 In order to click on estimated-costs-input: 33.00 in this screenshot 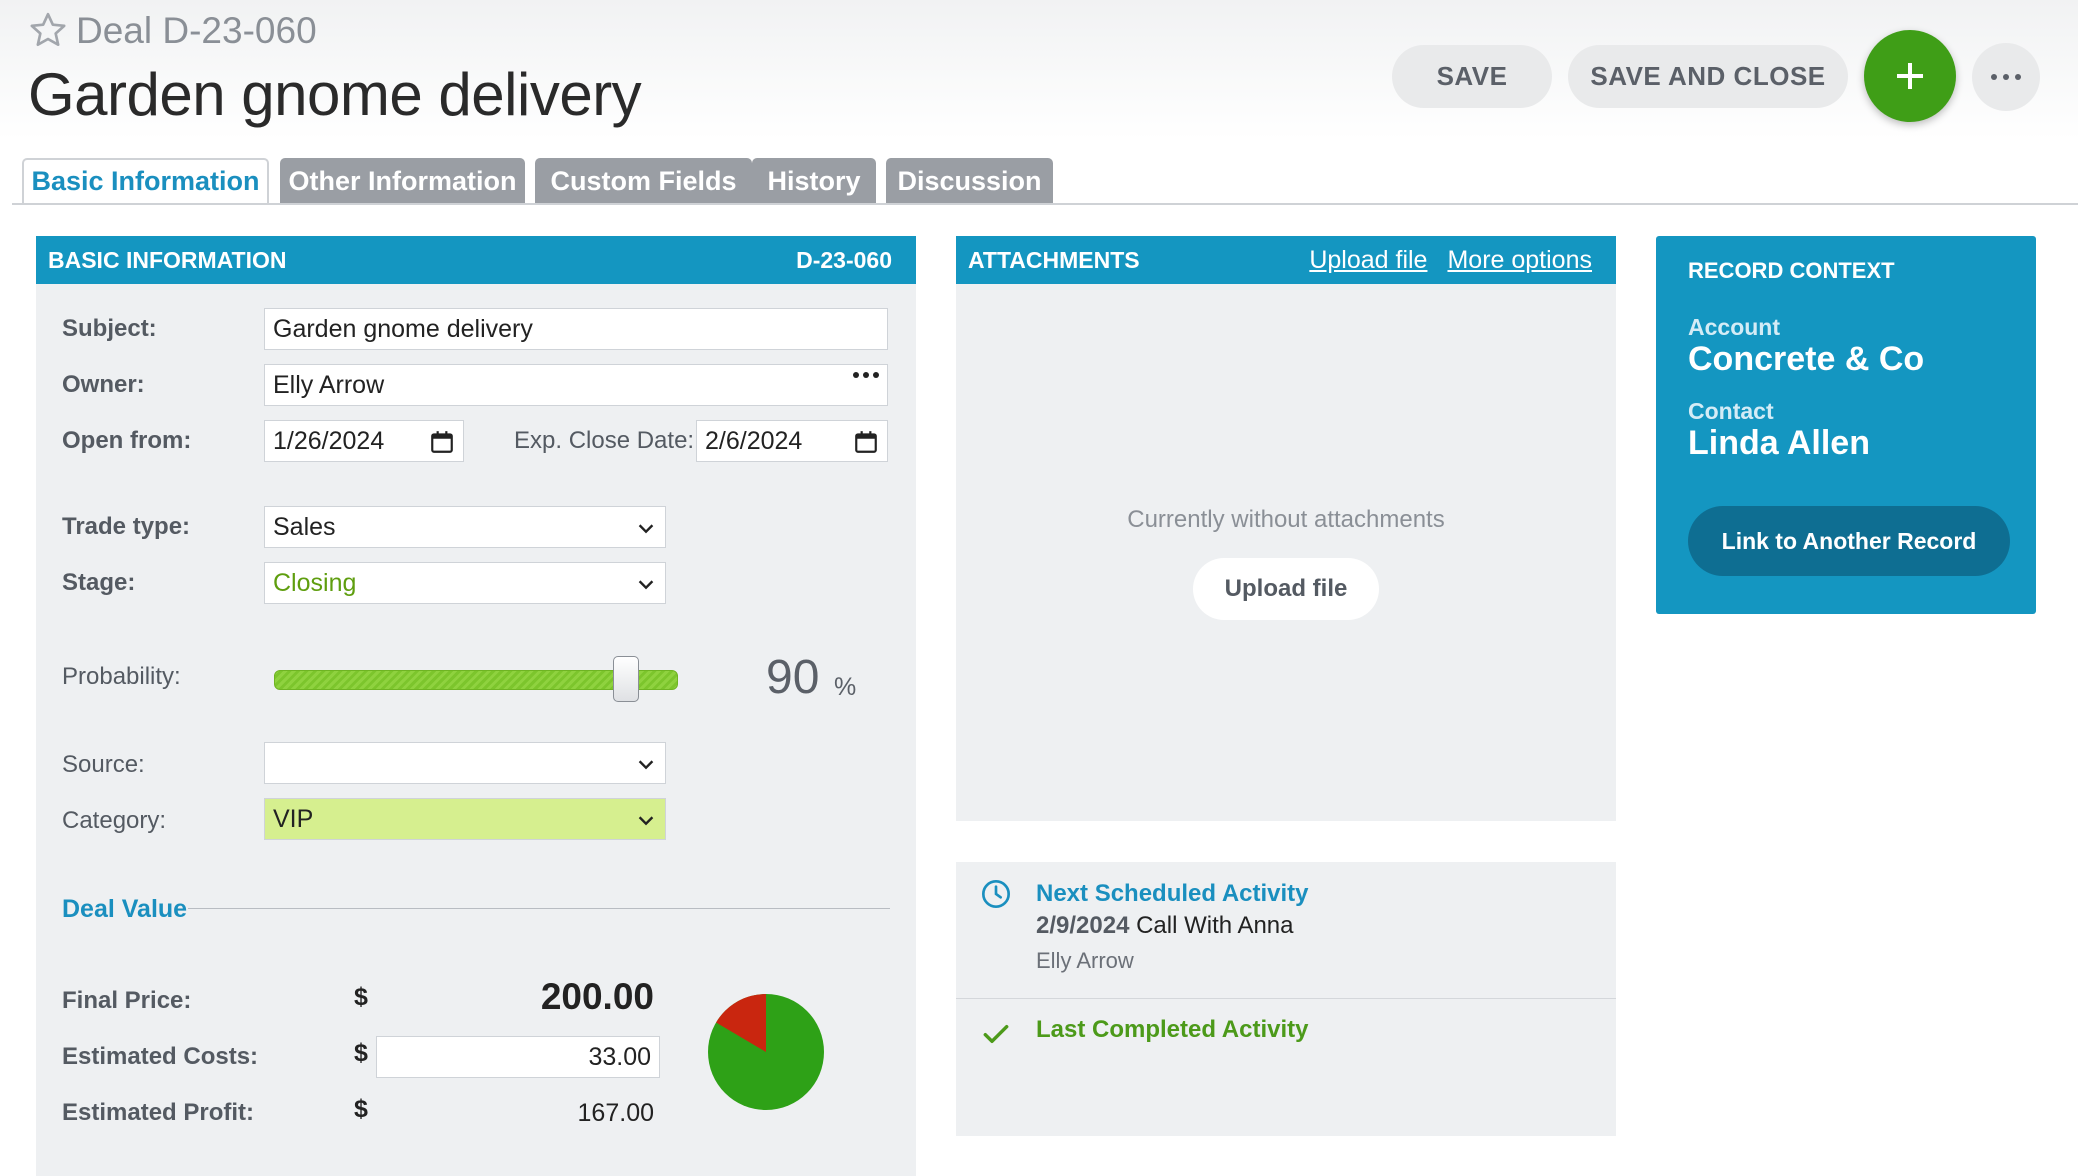, I will do `click(518, 1057)`.